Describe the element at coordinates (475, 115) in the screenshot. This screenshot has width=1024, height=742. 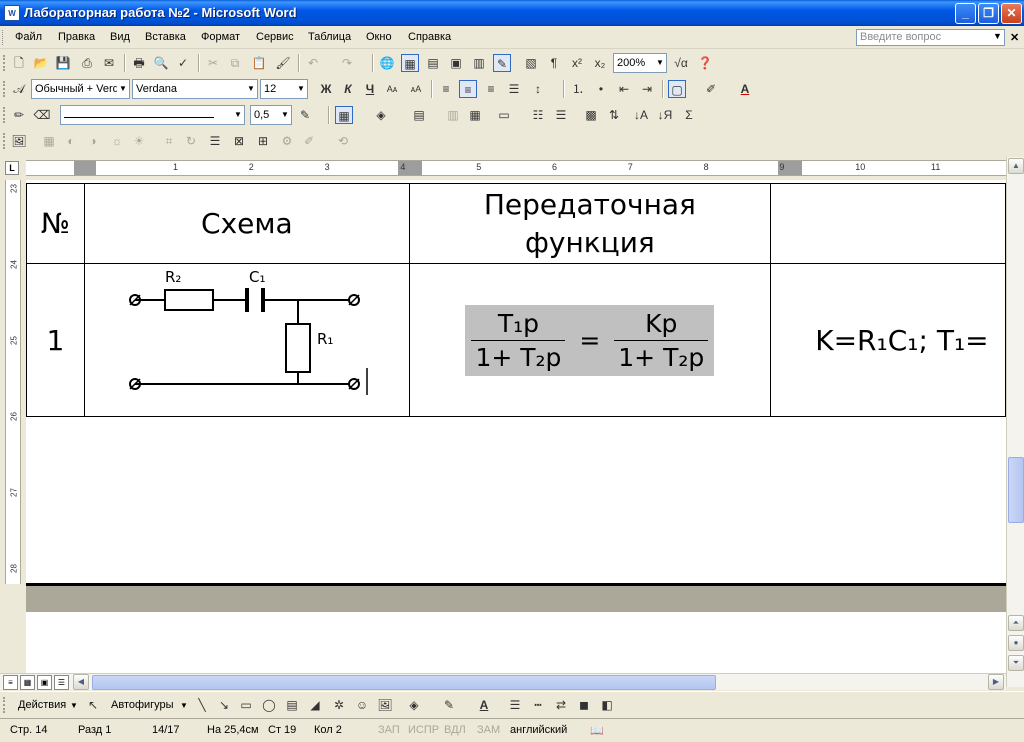
I see `split-cells-icon: ▦` at that location.